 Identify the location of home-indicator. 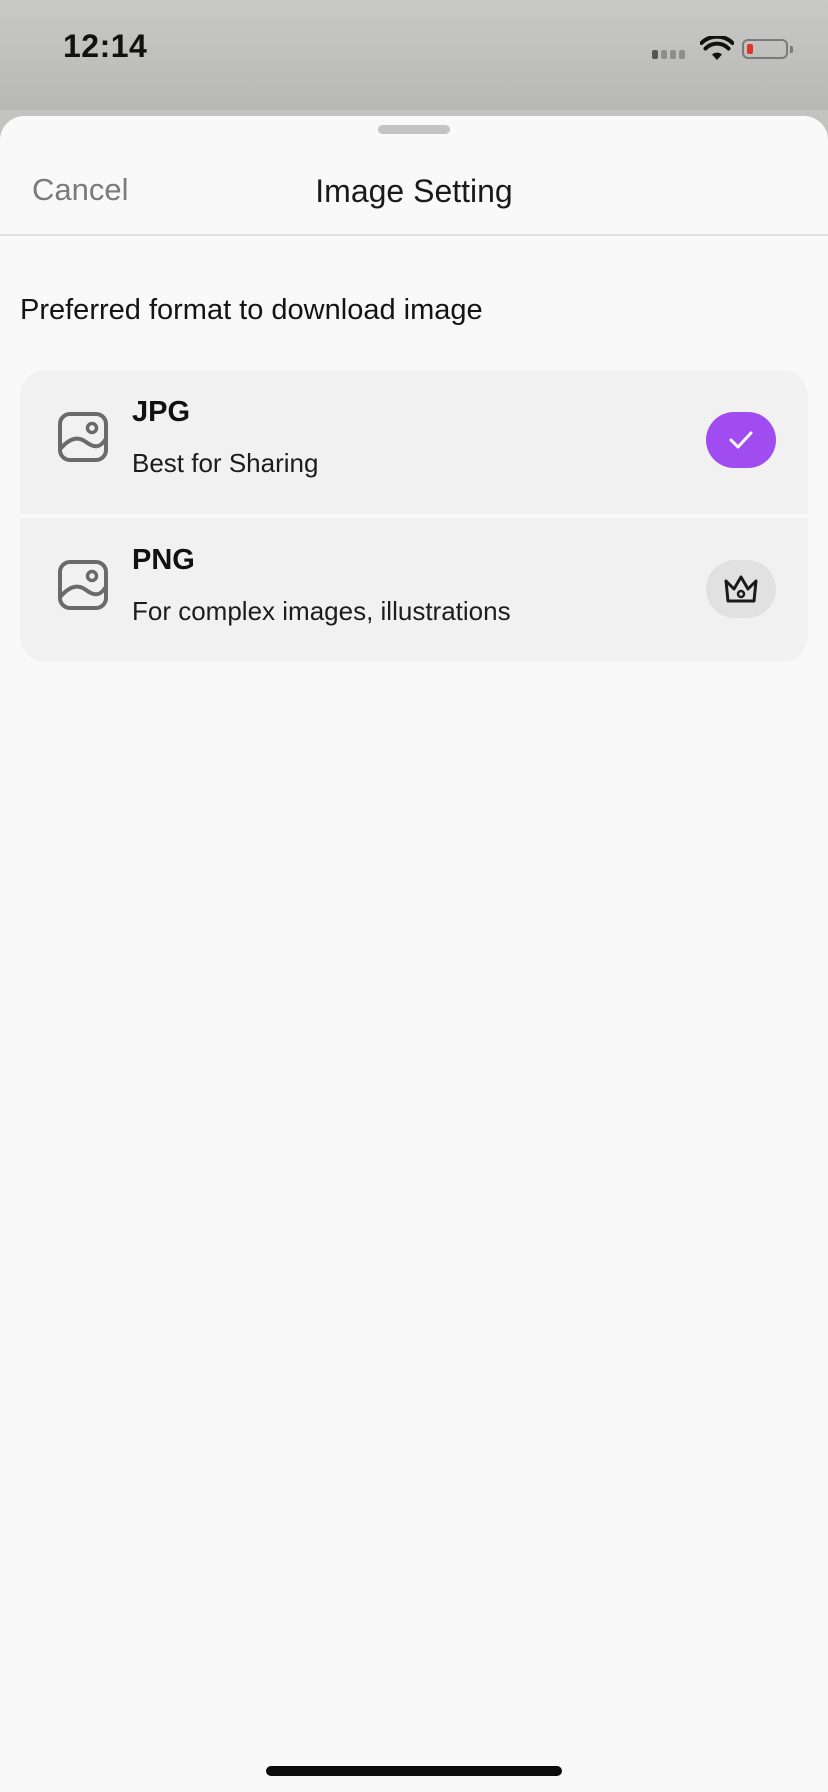
(414, 1771).